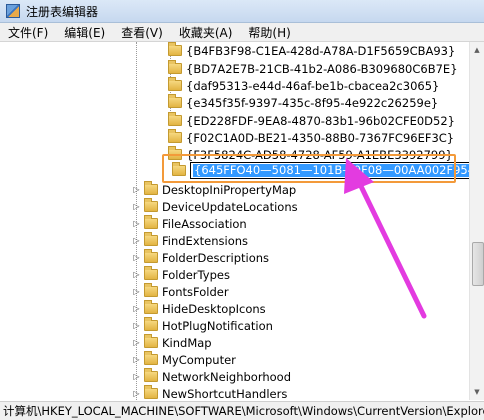 The width and height of the screenshot is (484, 420). I want to click on tree-item: {BD7A2E7B-21CB-41b2-A086-B309680C6B7E}, so click(313, 68).